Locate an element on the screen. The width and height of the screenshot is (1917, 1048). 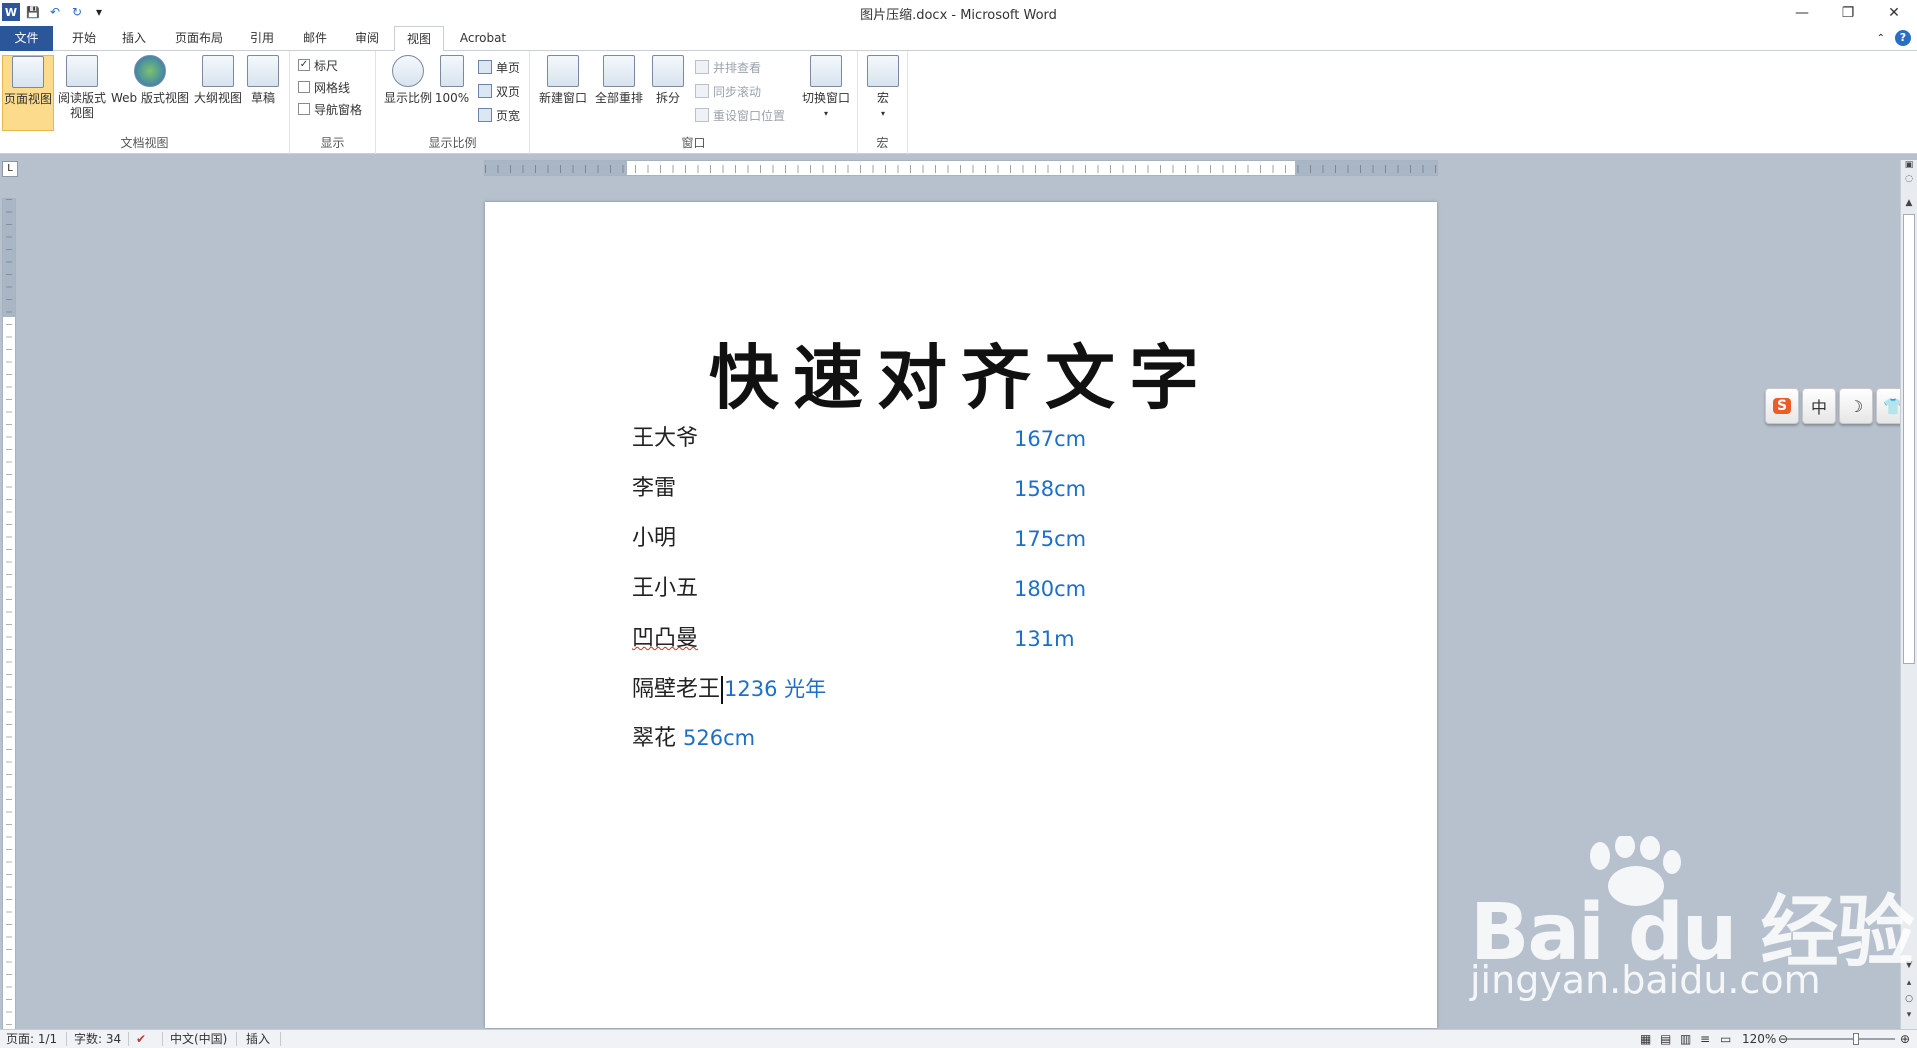
next-page-icon: ▾ is located at coordinates (1909, 1017).